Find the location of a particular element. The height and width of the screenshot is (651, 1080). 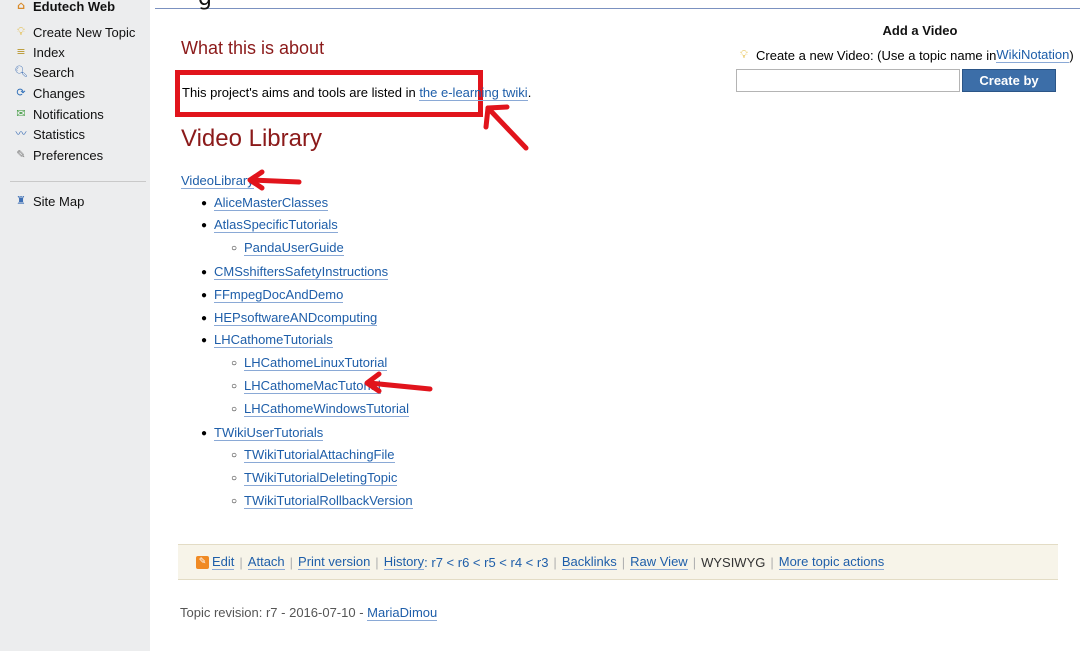

sidebar-item-index: ≡ Index is located at coordinates (39, 52).